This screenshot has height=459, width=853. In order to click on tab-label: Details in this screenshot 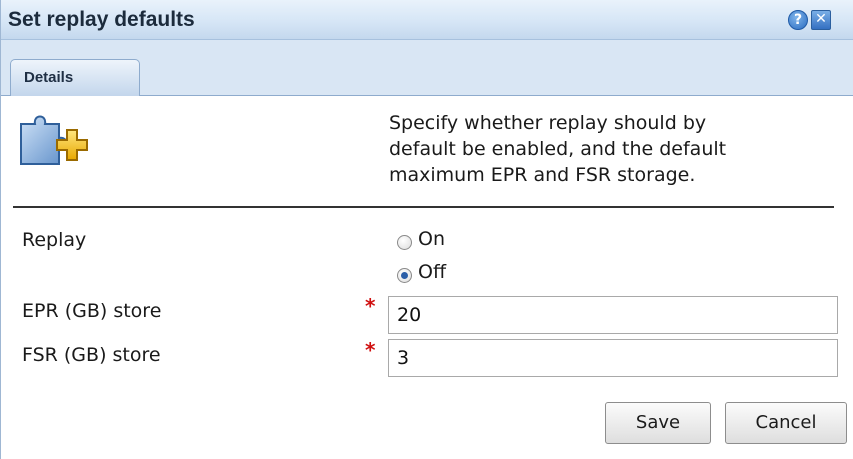, I will do `click(49, 77)`.